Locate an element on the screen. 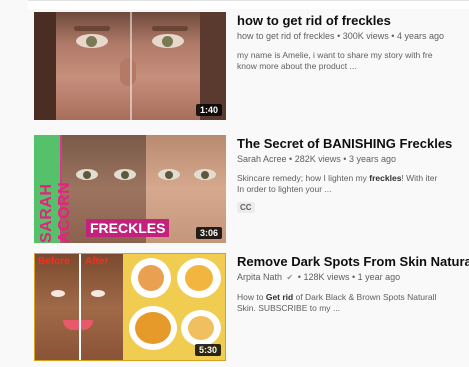  duration-badge: 3:06 is located at coordinates (208, 233).